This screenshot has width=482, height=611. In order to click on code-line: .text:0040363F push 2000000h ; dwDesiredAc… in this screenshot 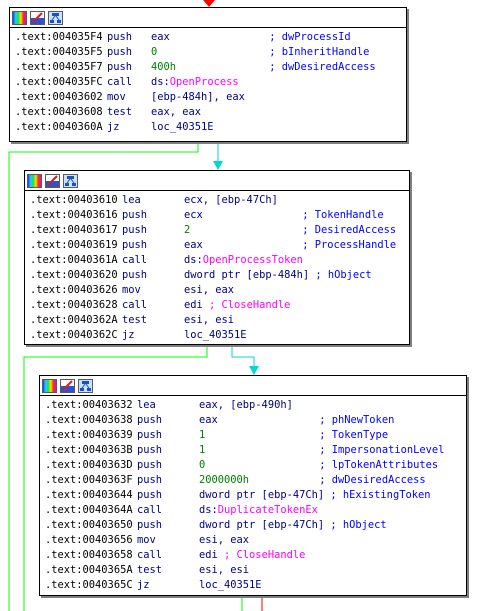, I will do `click(255, 480)`.